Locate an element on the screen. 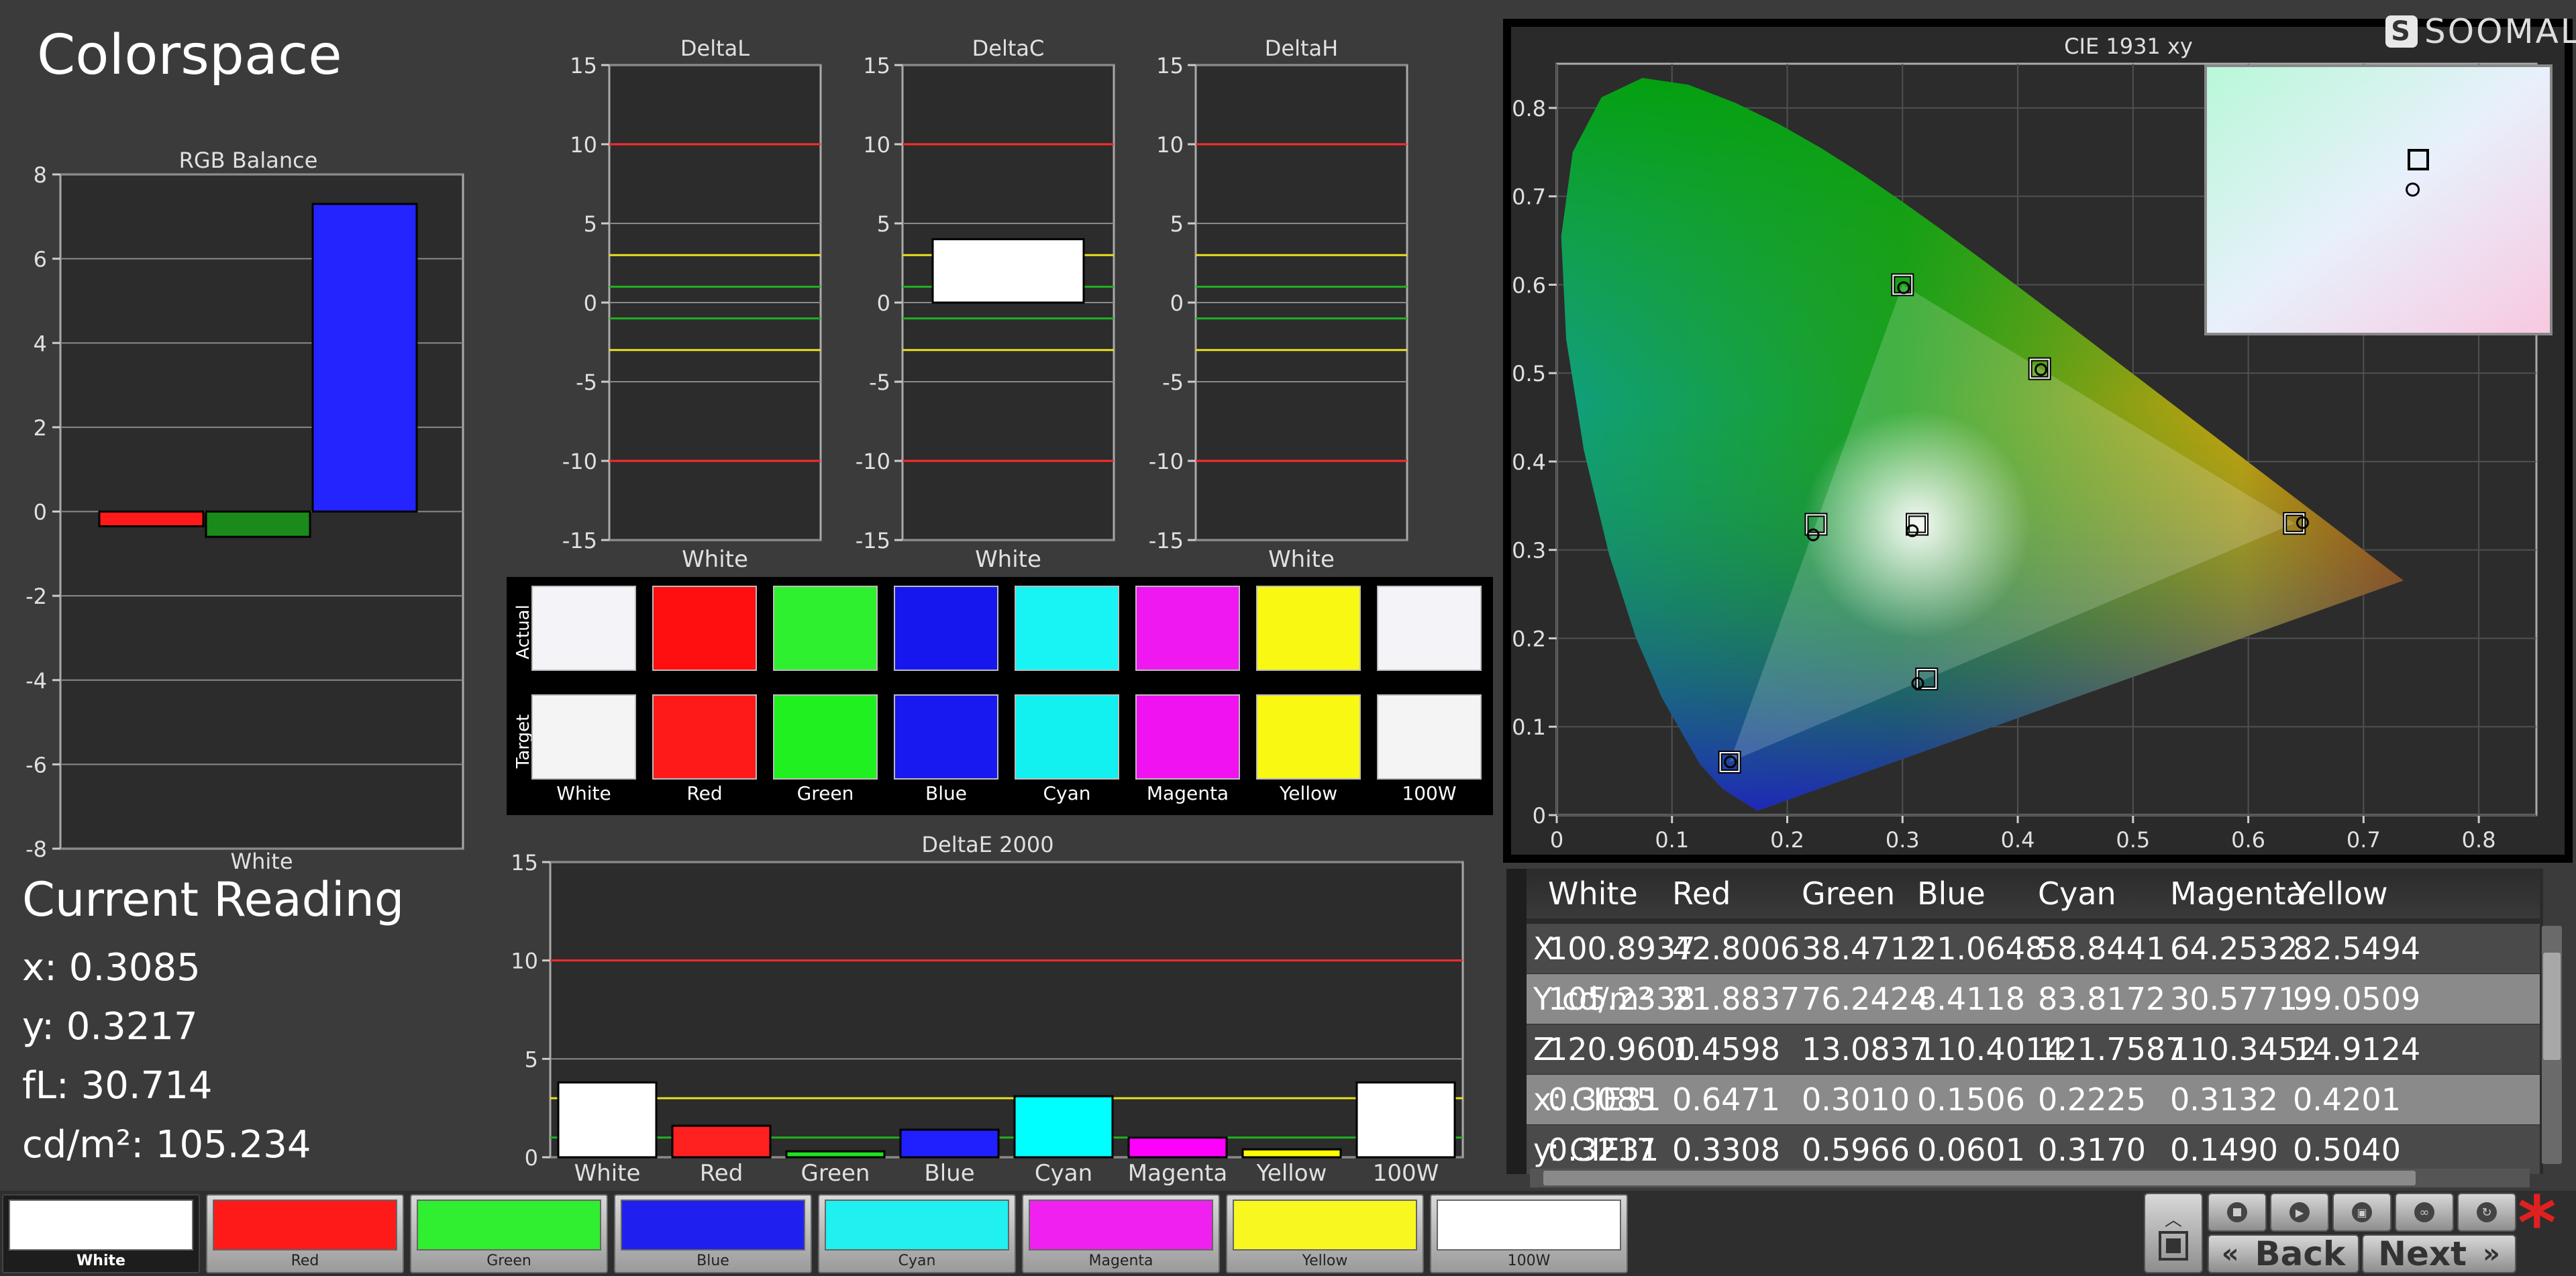 This screenshot has height=1276, width=2576. target-patch-green is located at coordinates (825, 737).